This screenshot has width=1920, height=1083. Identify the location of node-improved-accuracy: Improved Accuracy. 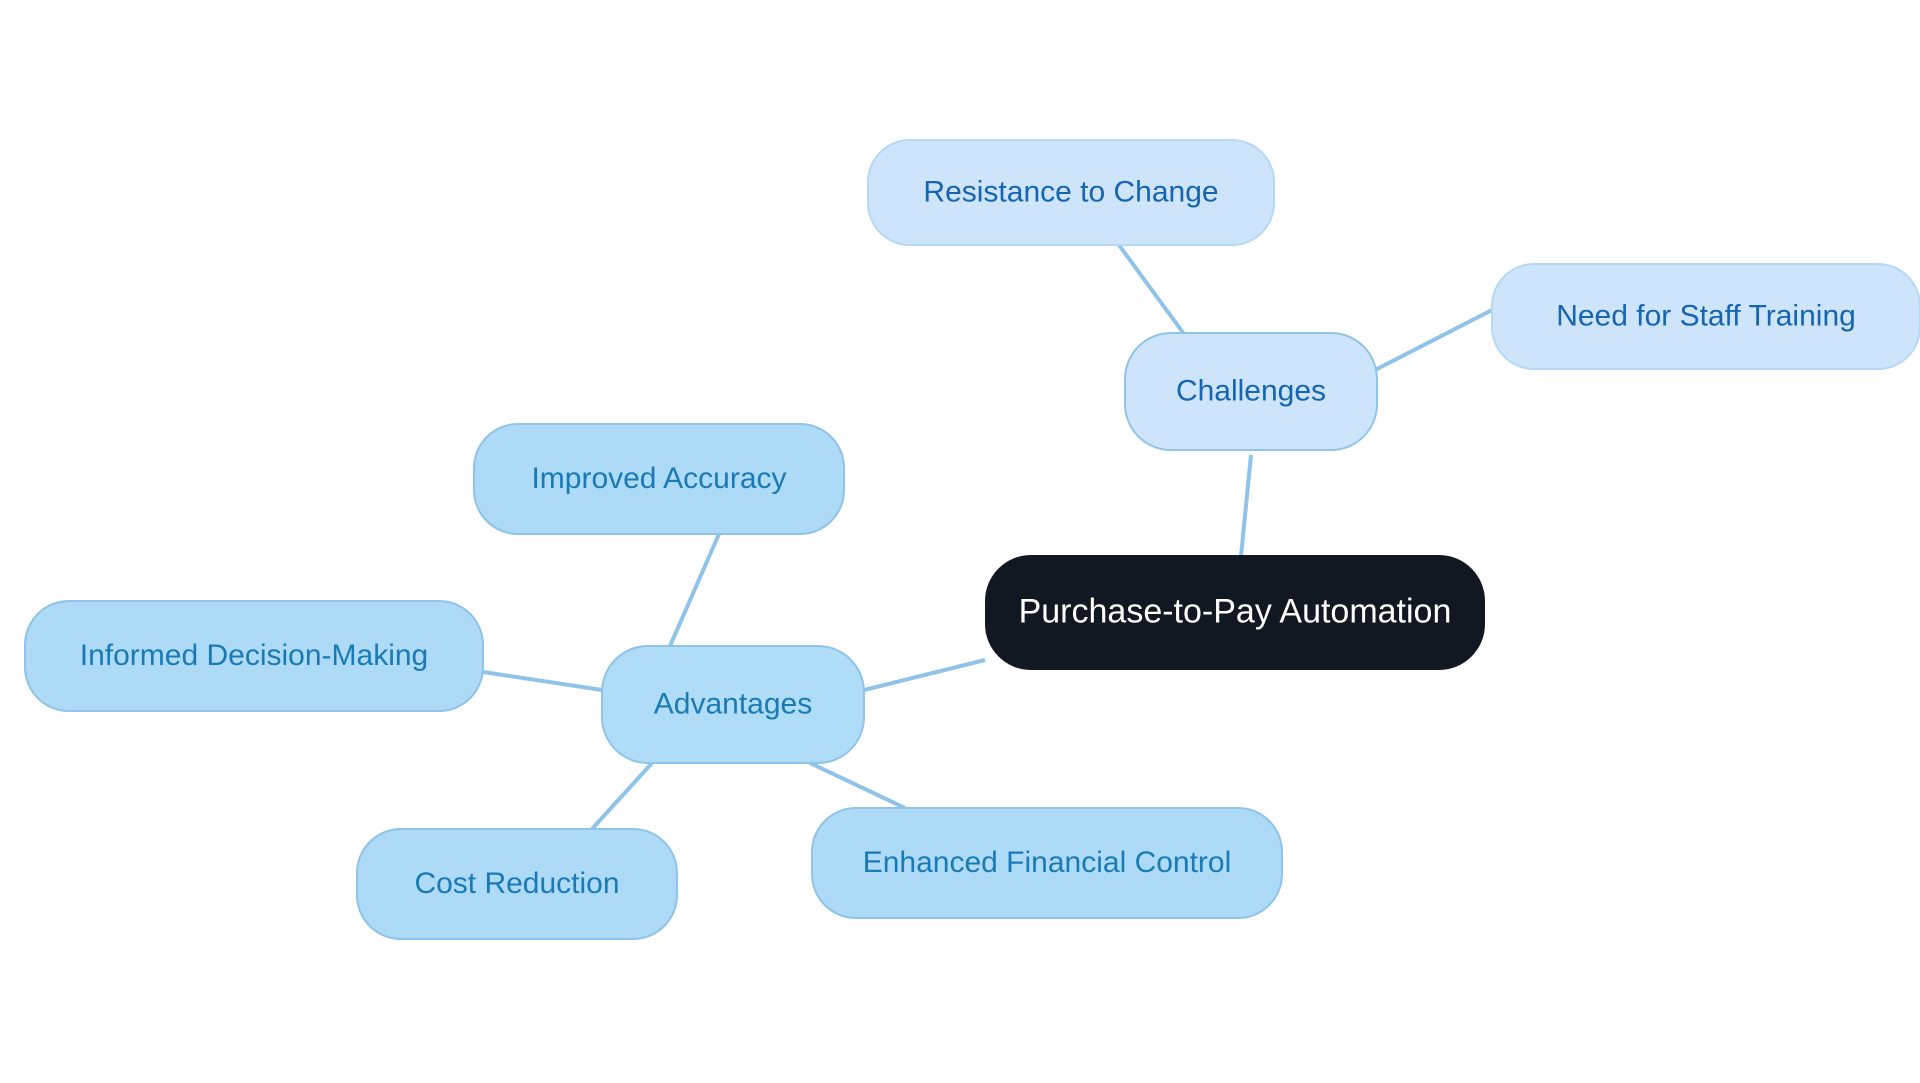
(659, 479).